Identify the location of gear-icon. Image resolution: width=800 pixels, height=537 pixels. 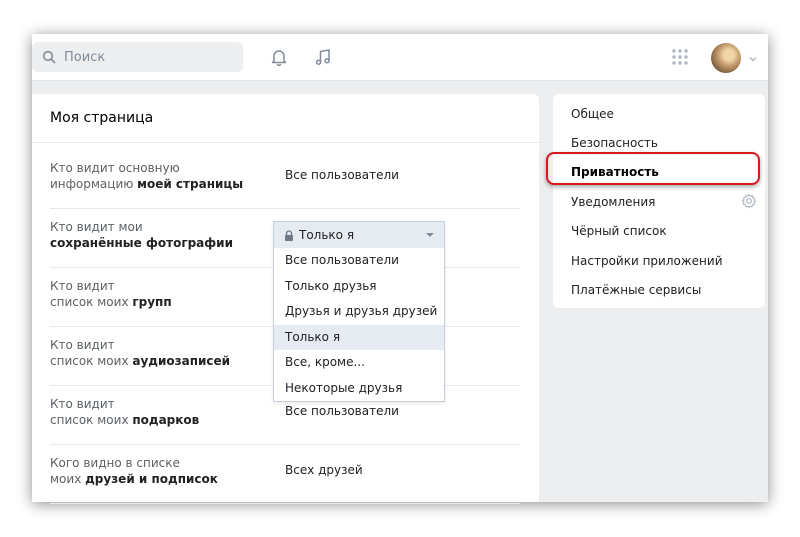
(749, 201).